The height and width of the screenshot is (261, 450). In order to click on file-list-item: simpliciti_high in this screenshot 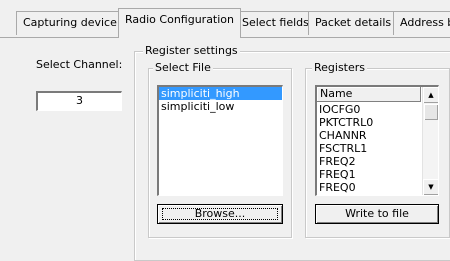, I will do `click(220, 93)`.